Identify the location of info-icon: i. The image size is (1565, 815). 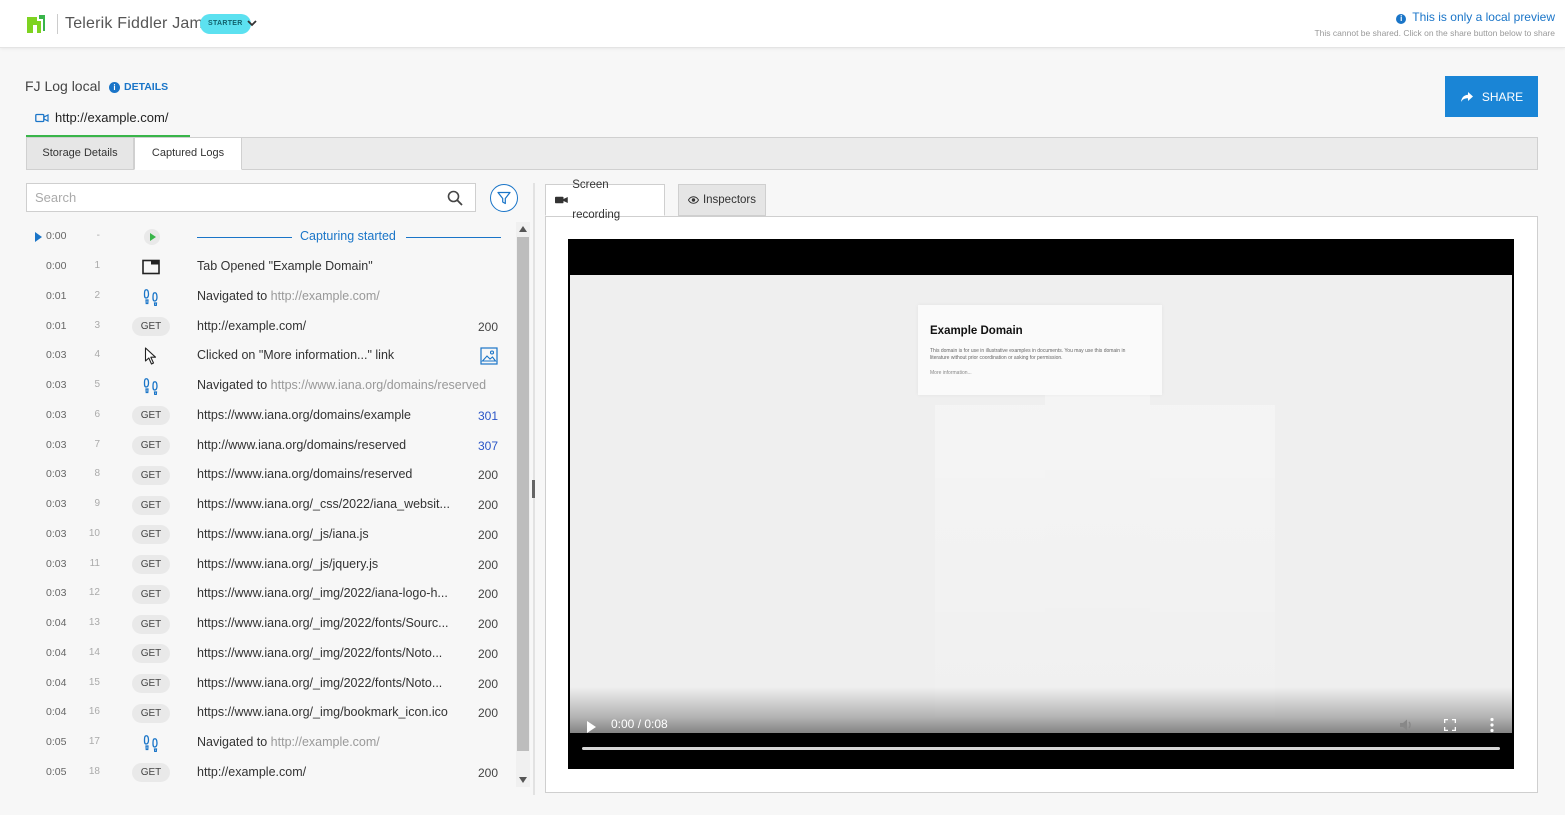
(114, 87).